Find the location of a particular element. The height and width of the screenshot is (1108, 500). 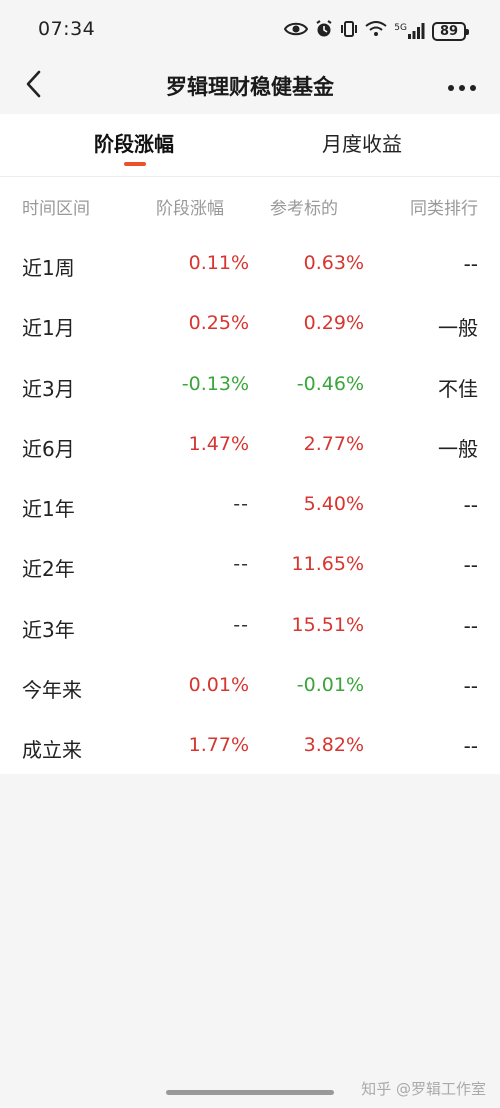

stage-change-value: 0.01% is located at coordinates (218, 685).